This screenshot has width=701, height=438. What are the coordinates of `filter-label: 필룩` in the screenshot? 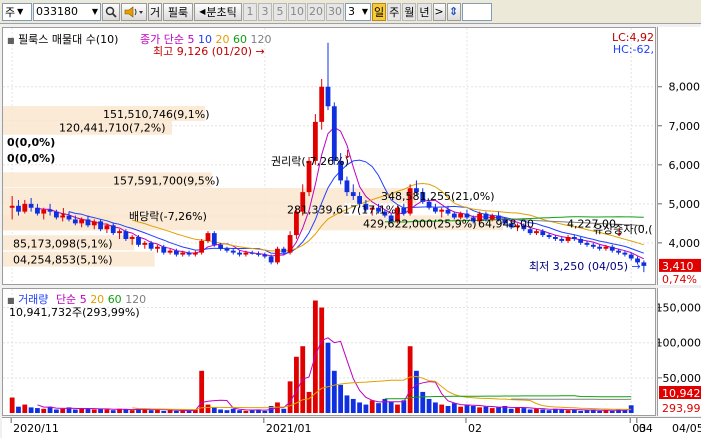 It's located at (178, 12).